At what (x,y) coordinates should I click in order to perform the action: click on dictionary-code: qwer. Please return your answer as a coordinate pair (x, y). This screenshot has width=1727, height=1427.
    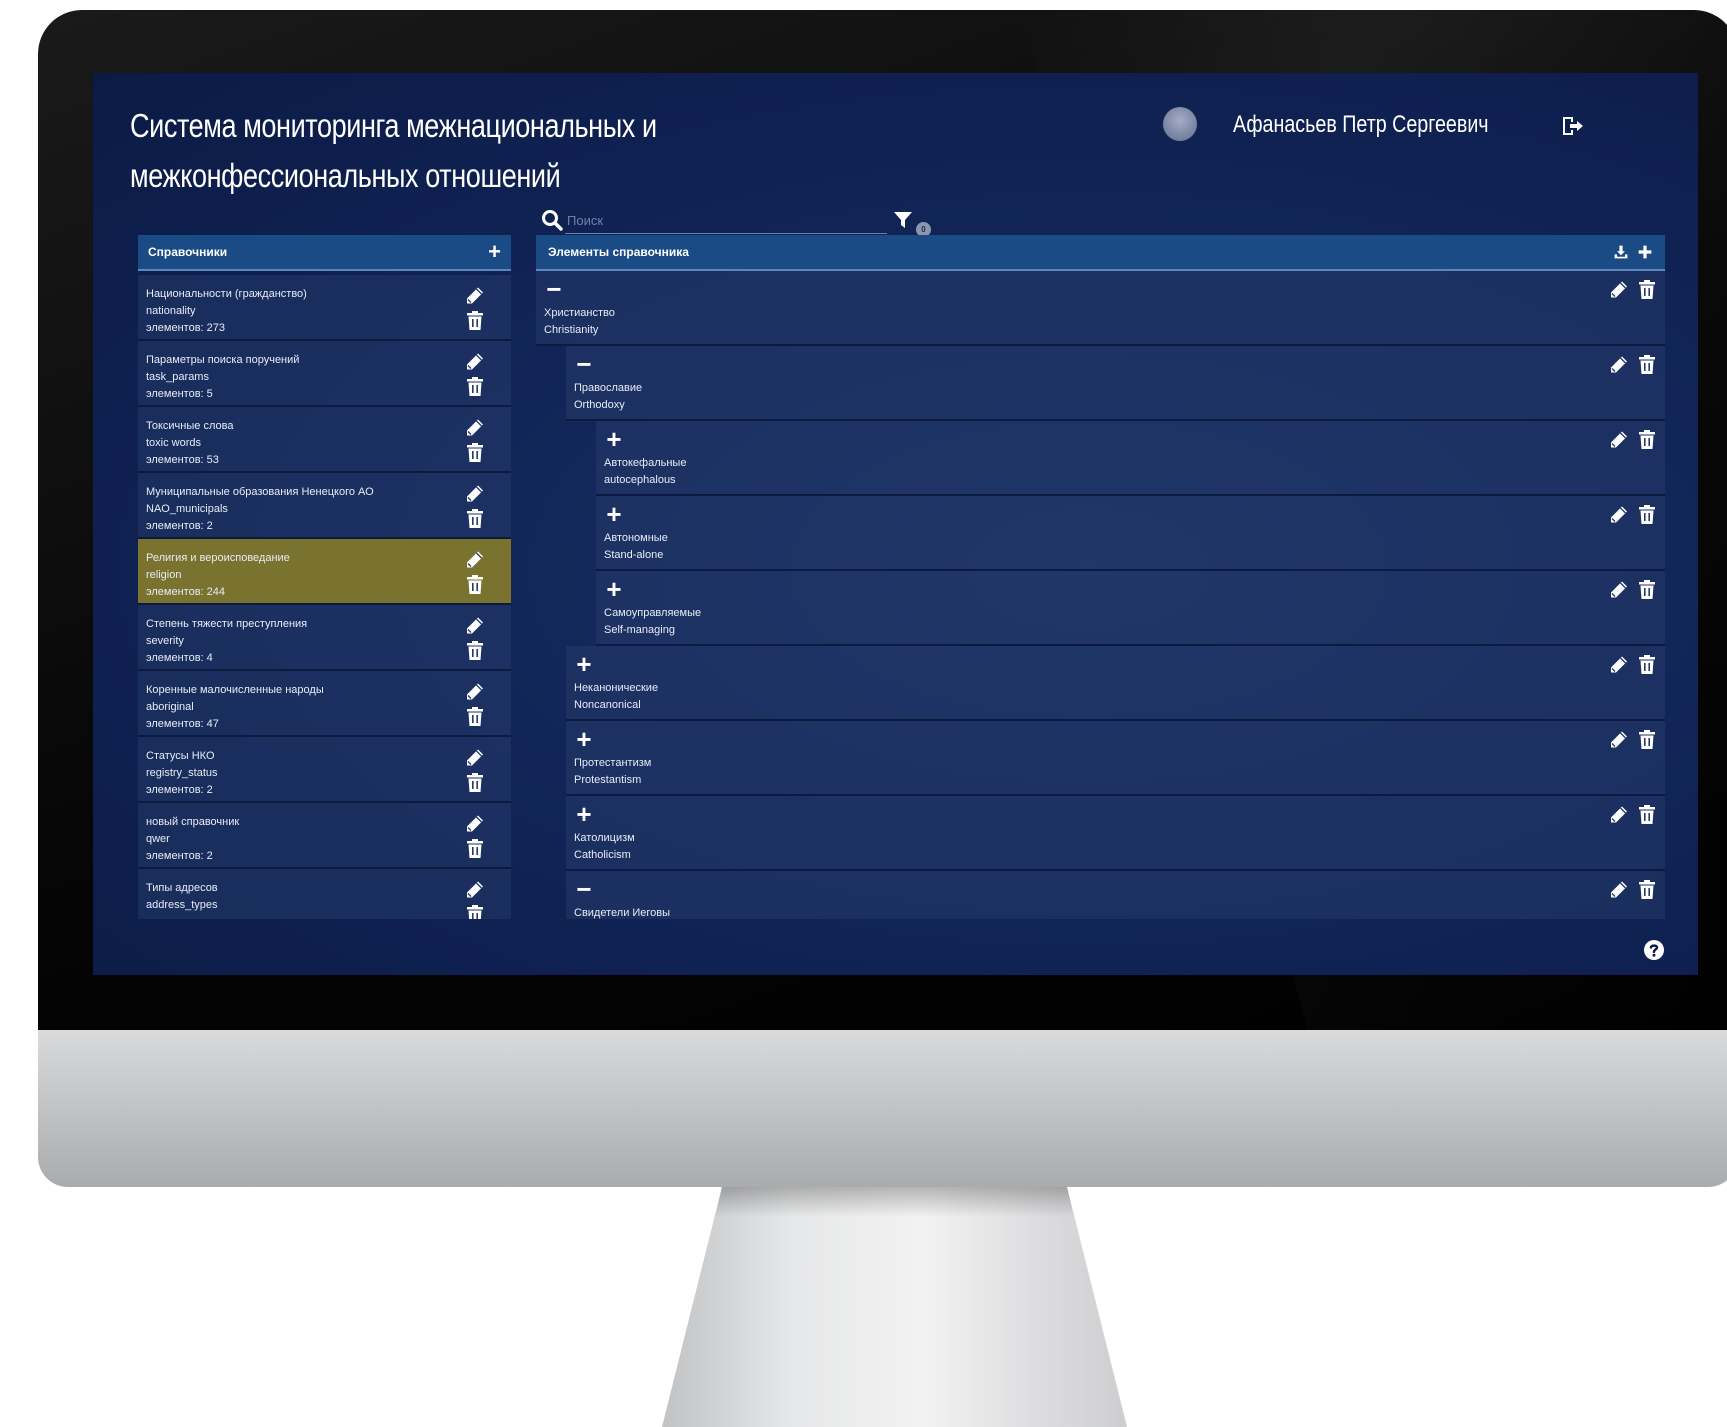
    Looking at the image, I should click on (158, 839).